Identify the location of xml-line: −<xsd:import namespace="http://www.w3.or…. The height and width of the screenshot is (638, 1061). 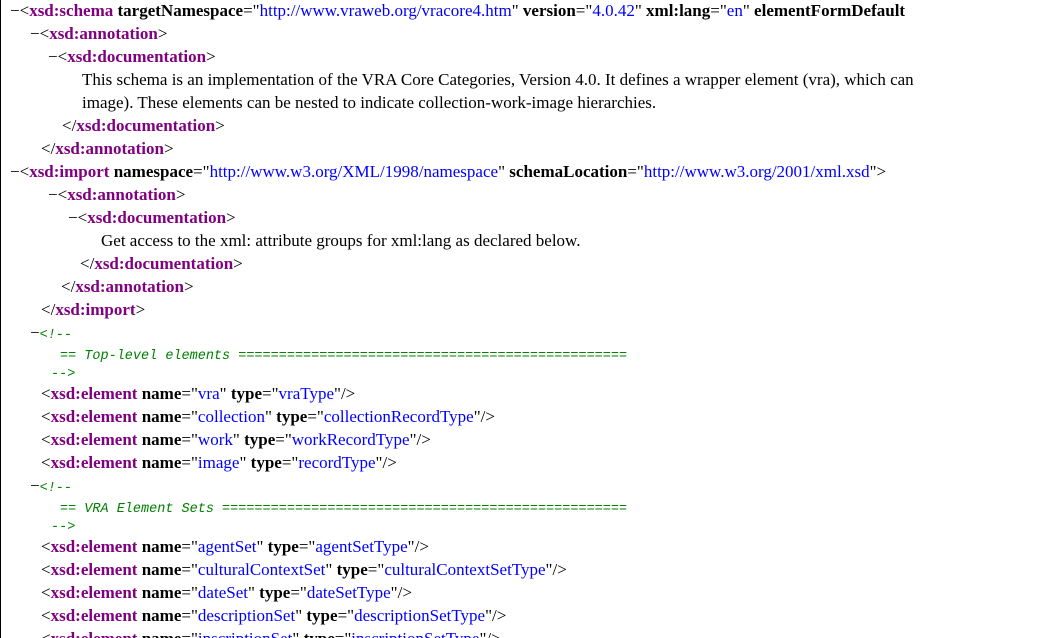
(448, 172).